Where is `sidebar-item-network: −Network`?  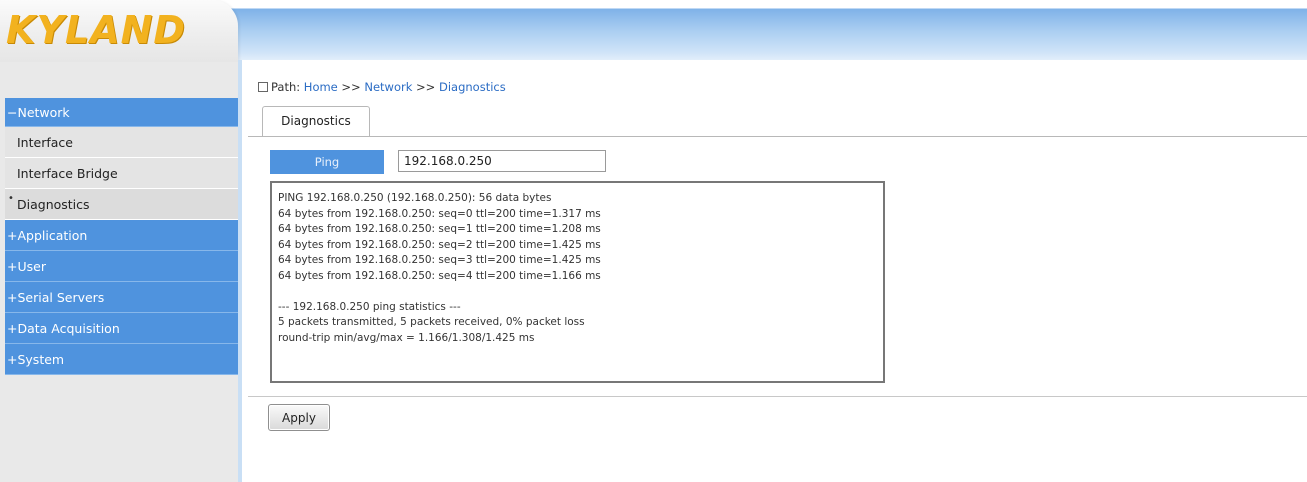 sidebar-item-network: −Network is located at coordinates (121, 112).